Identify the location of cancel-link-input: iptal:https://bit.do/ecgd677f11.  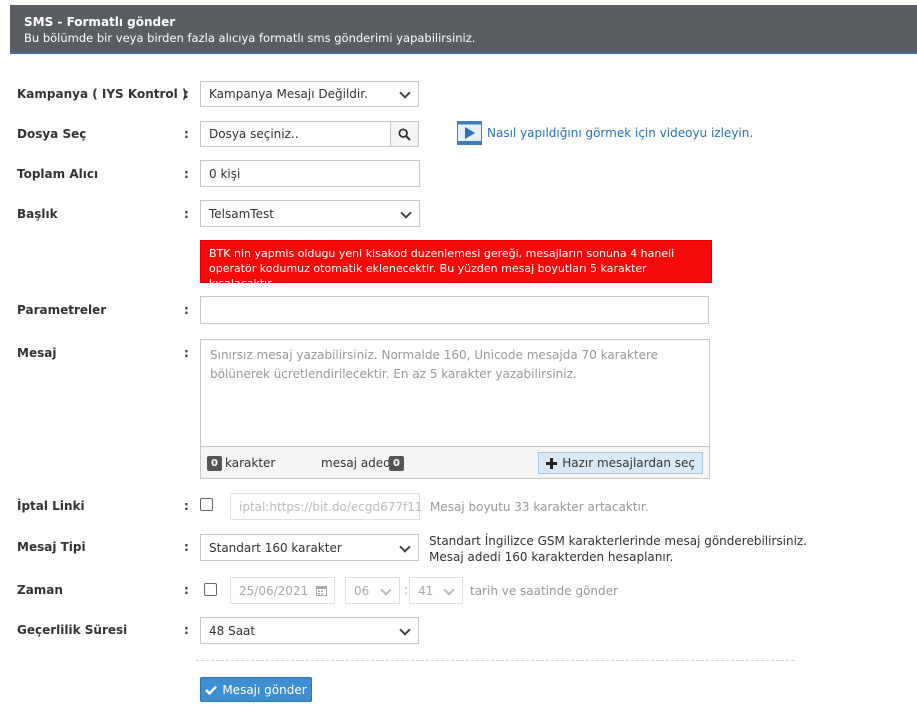
(326, 506).